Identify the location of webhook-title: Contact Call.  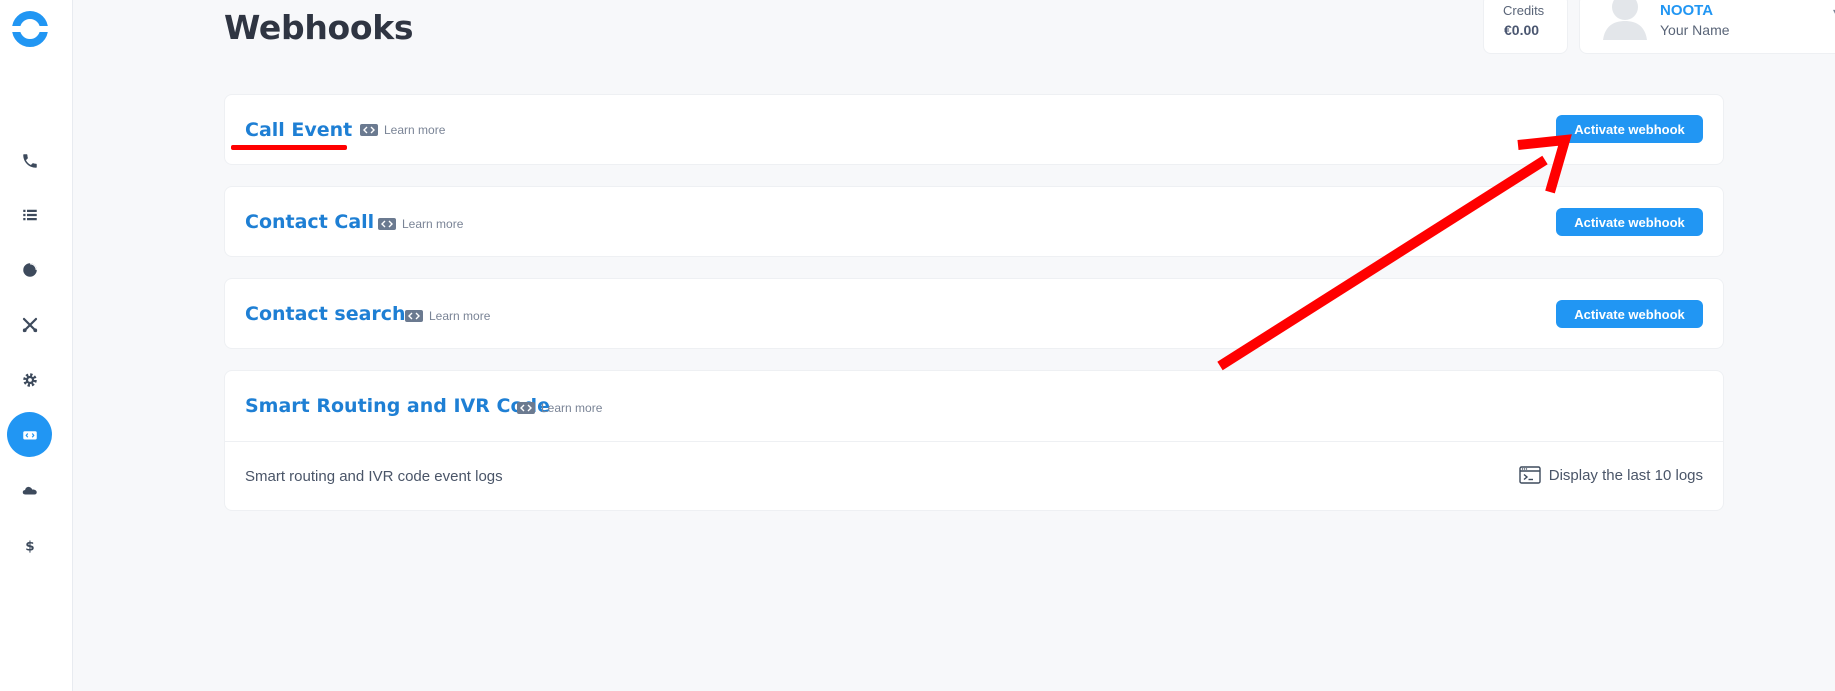
(310, 222).